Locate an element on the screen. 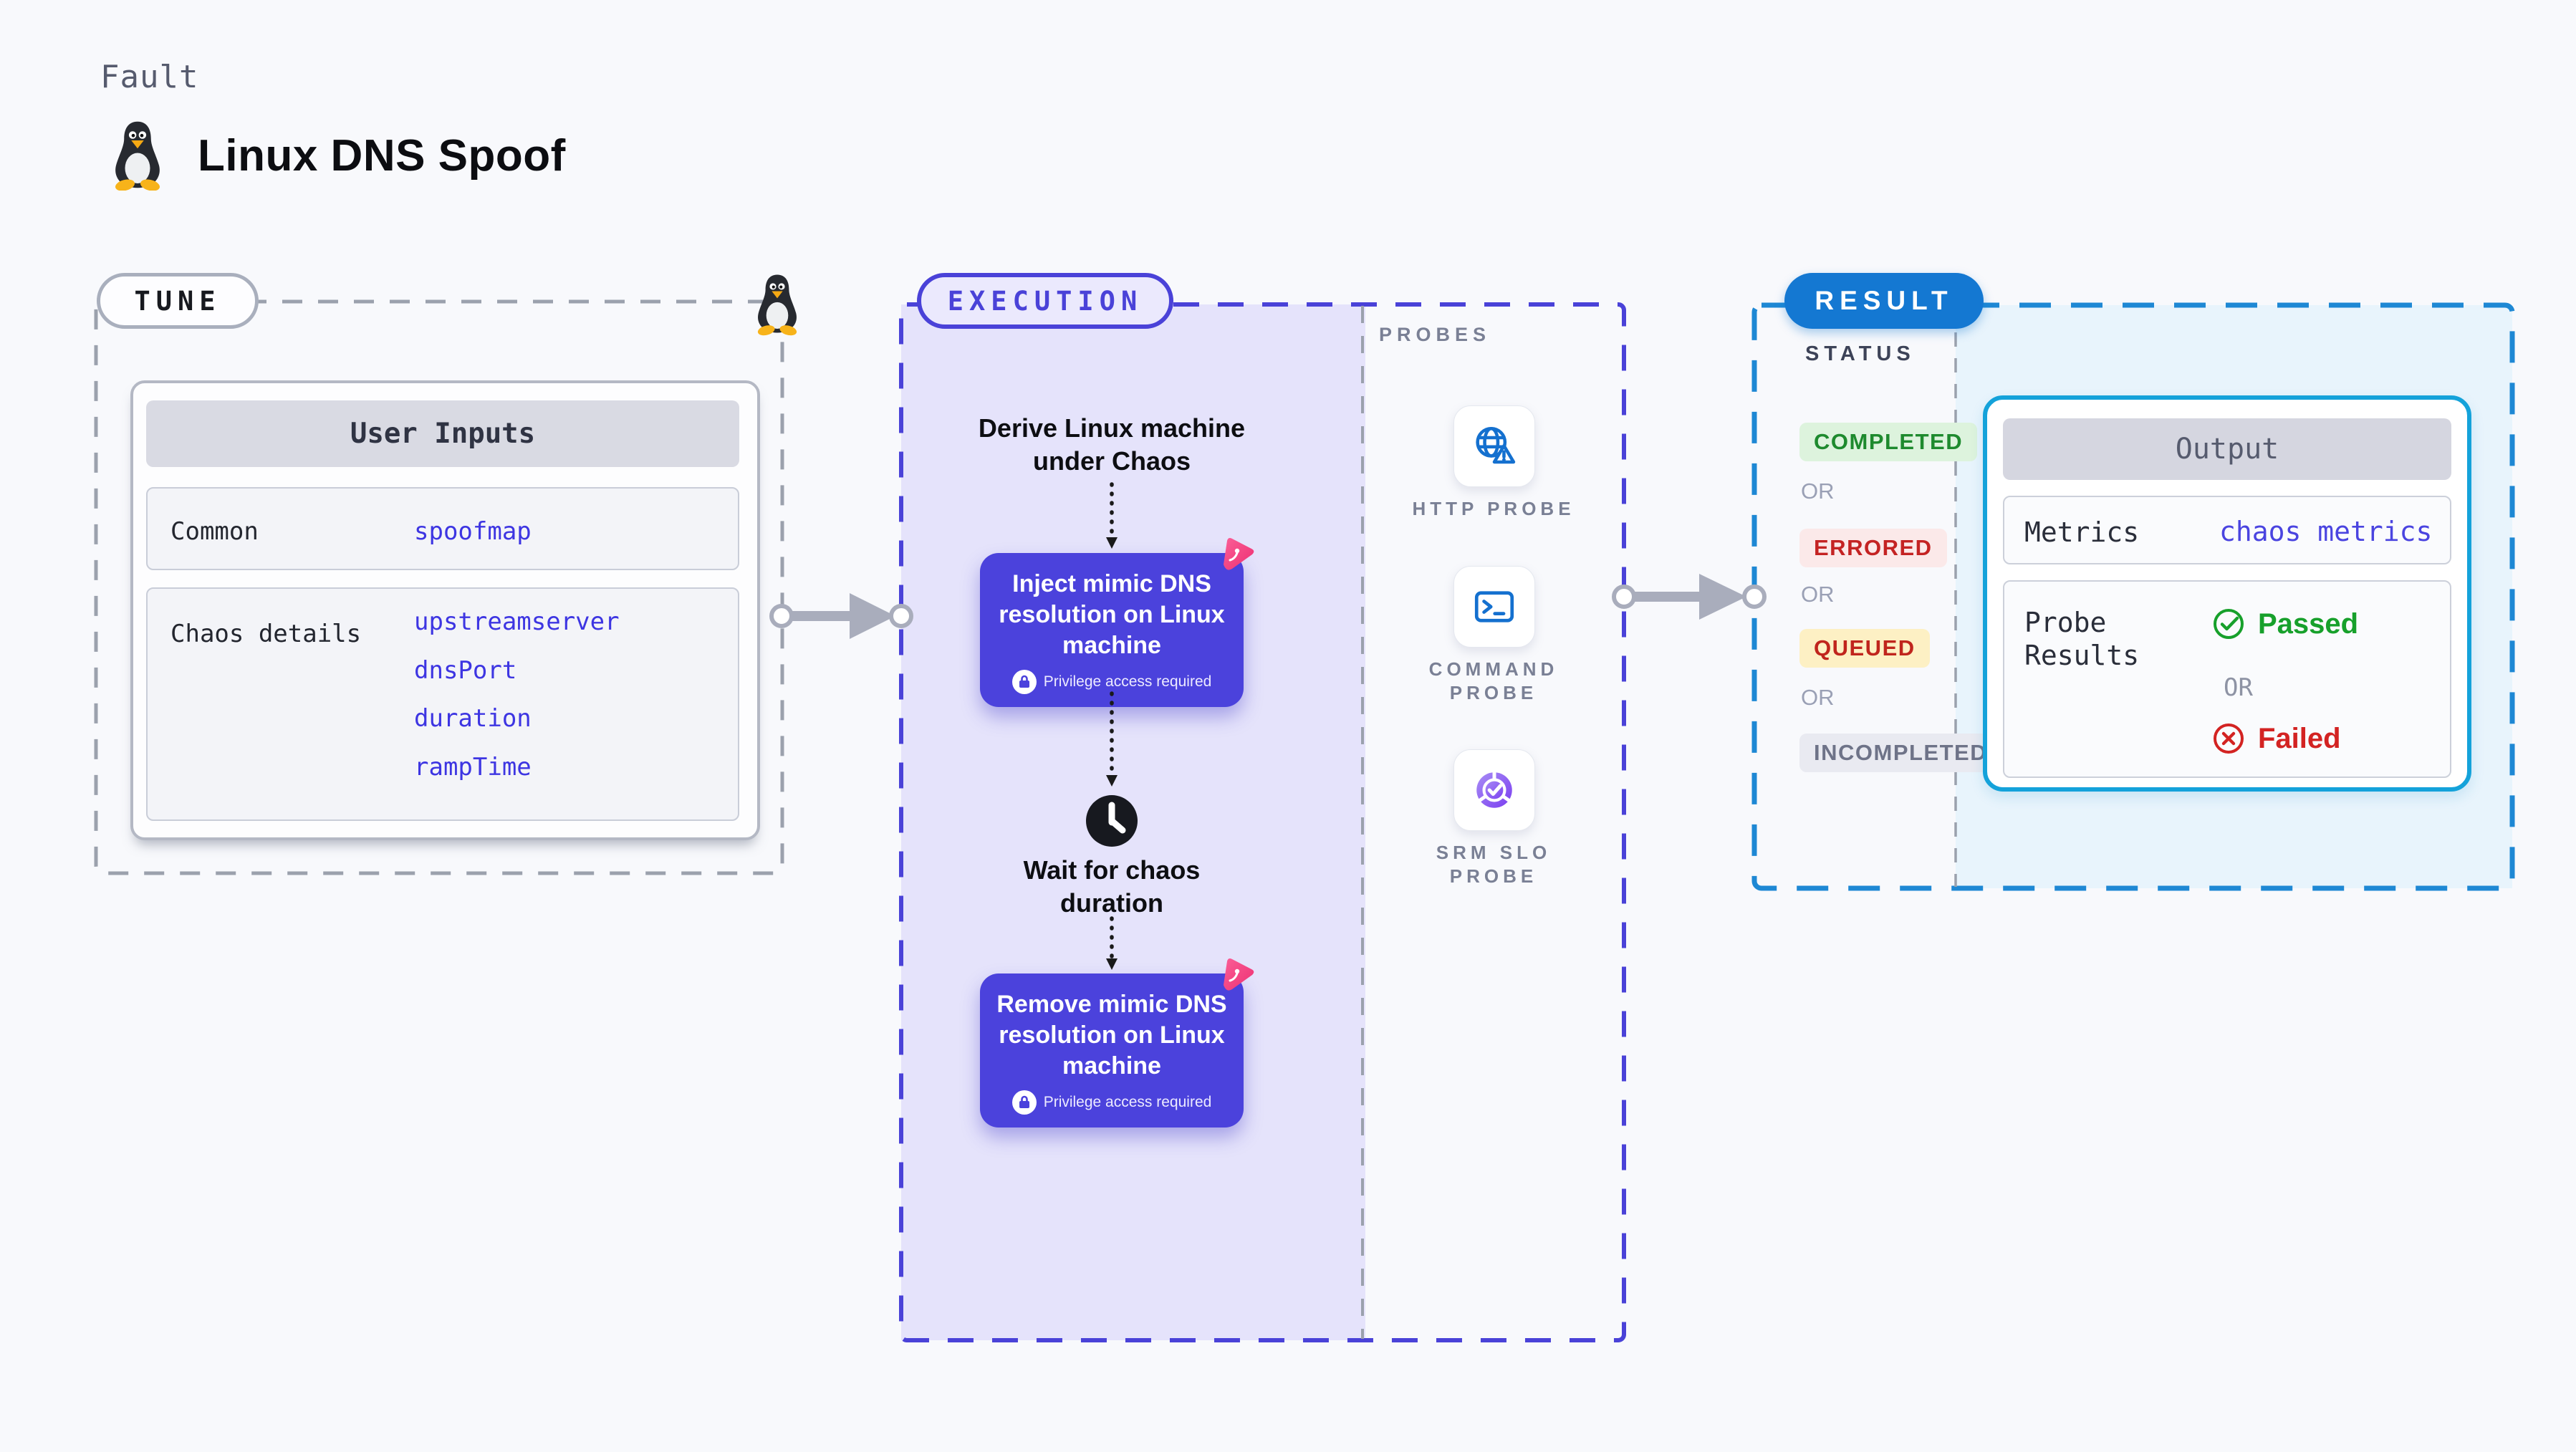 The image size is (2576, 1452). output-header: Output is located at coordinates (2227, 449).